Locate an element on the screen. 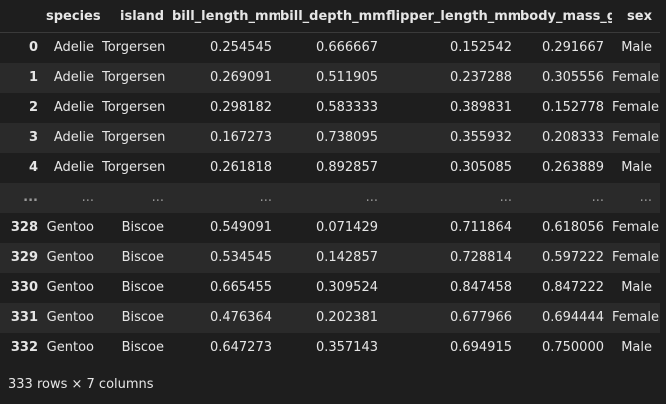  column-header: bill_depth_mm is located at coordinates (333, 17).